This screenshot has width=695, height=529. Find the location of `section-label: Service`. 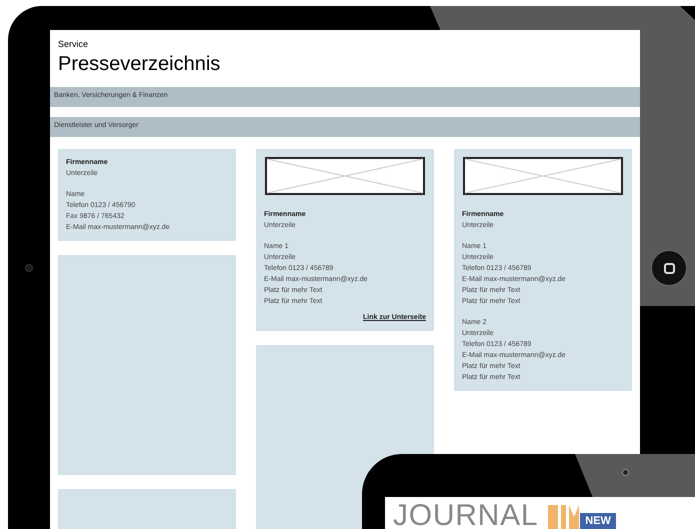

section-label: Service is located at coordinates (74, 44).